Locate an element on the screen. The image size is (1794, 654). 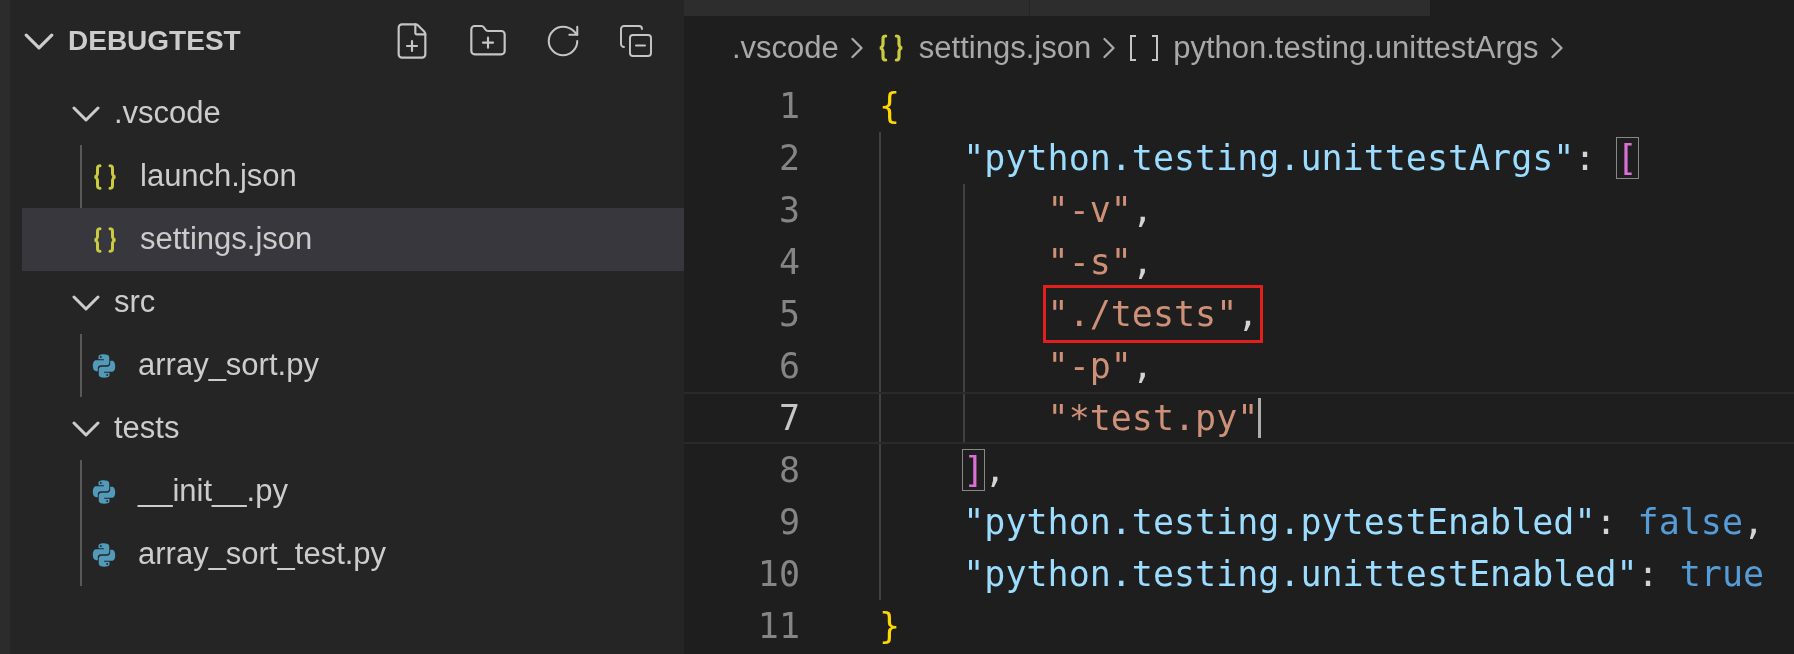
json-key: "python.testing.unittestEnabled" is located at coordinates (1300, 573).